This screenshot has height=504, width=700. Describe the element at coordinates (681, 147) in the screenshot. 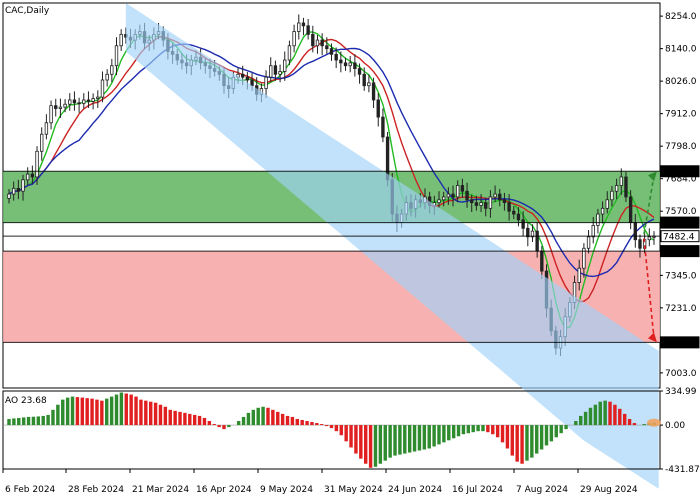

I see `y-tick-label-4: 7798.0` at that location.